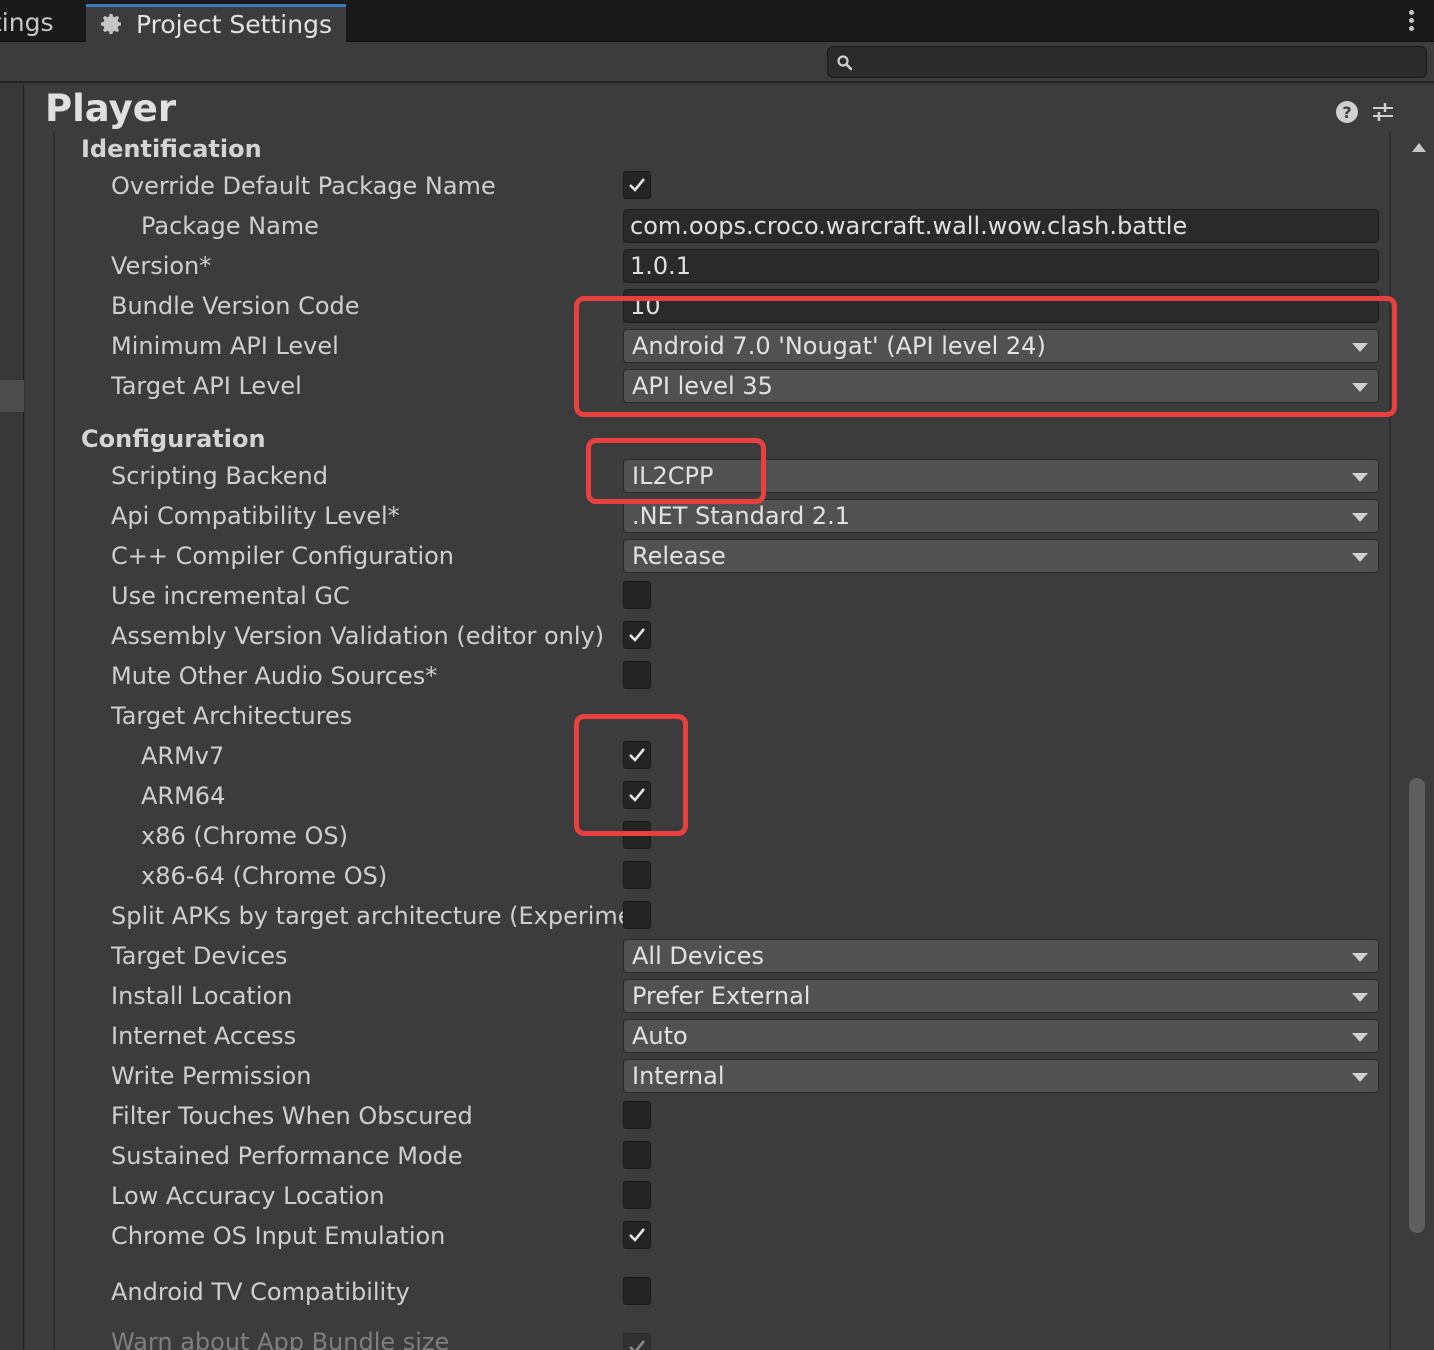  What do you see at coordinates (1001, 1036) in the screenshot?
I see `internet-access-dropdown: Auto` at bounding box center [1001, 1036].